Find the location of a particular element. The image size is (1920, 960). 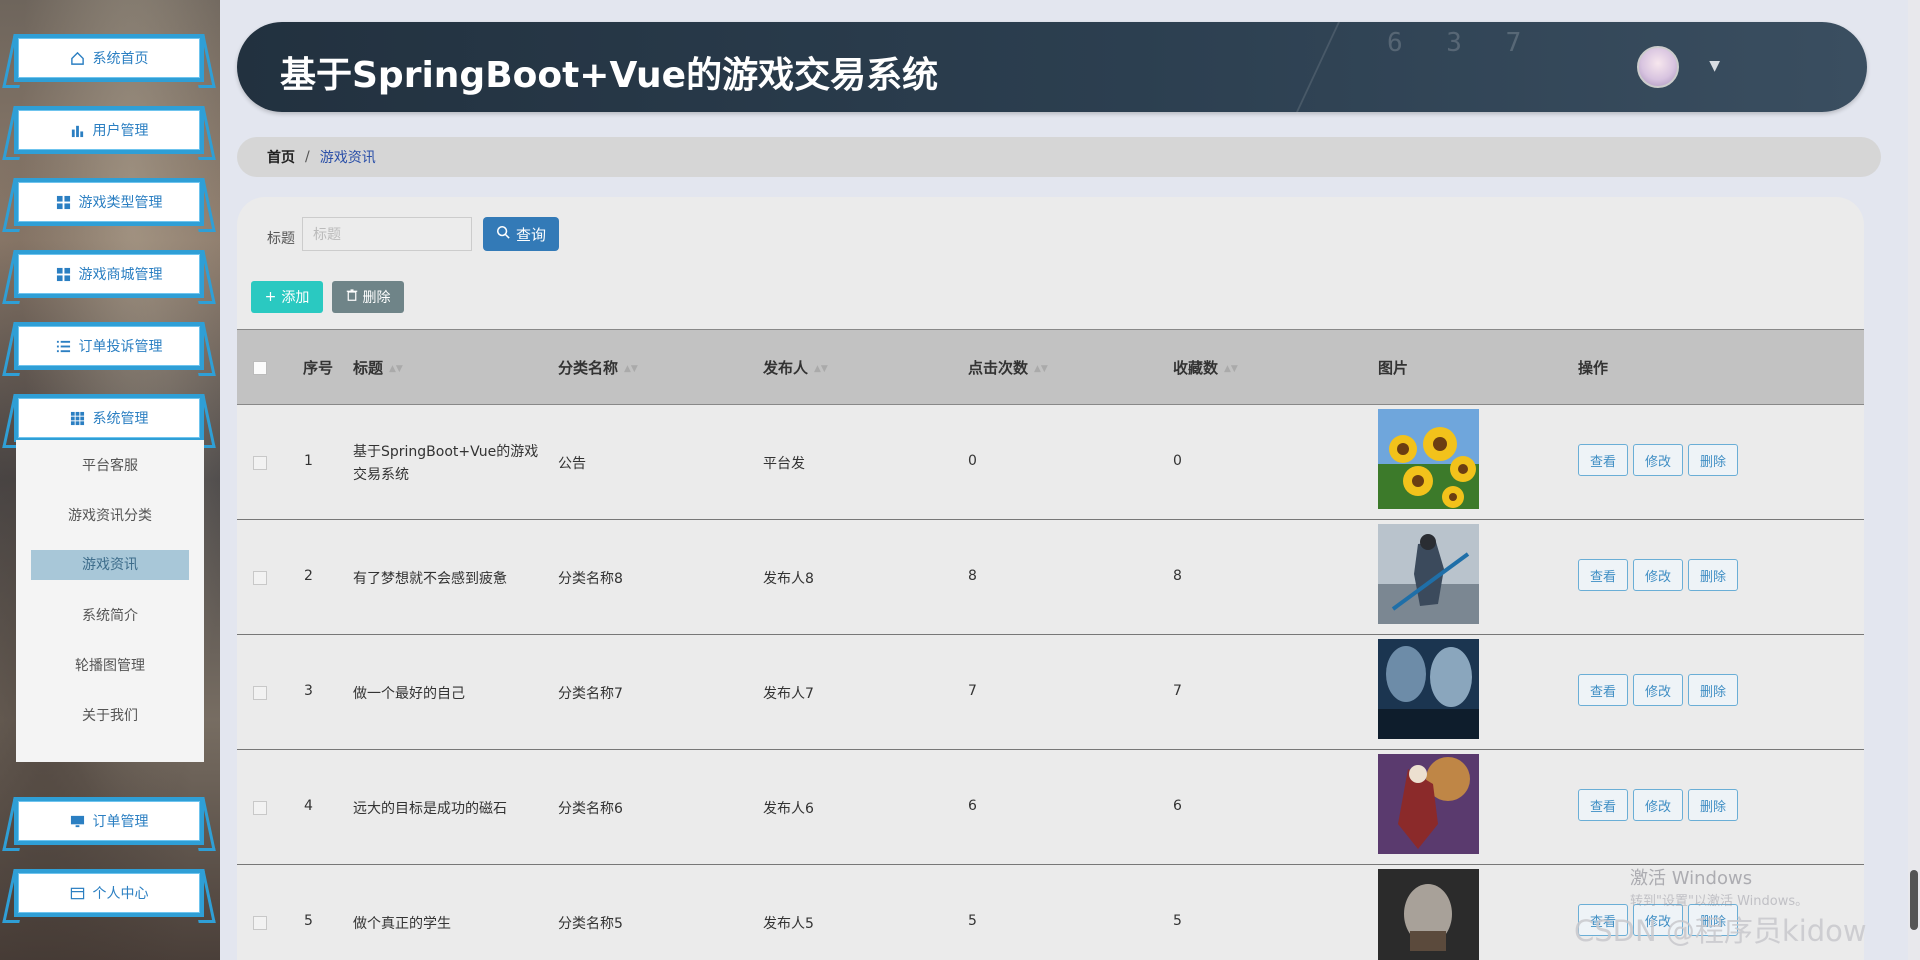

th-favorites: 收藏数 ▲▼ is located at coordinates (1205, 368).